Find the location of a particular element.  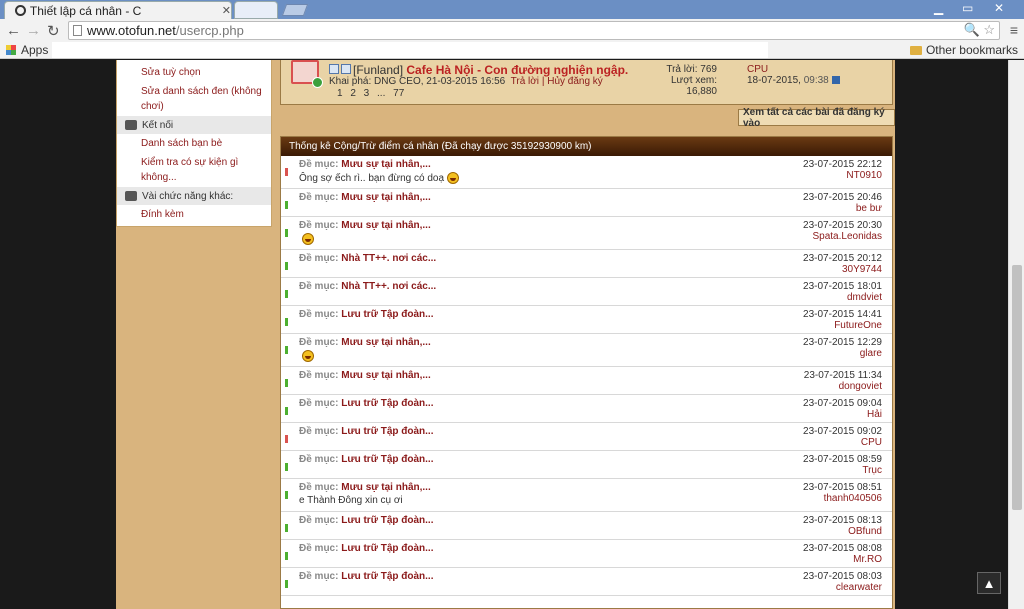

chevron-up-icon: ▲ is located at coordinates (989, 583).